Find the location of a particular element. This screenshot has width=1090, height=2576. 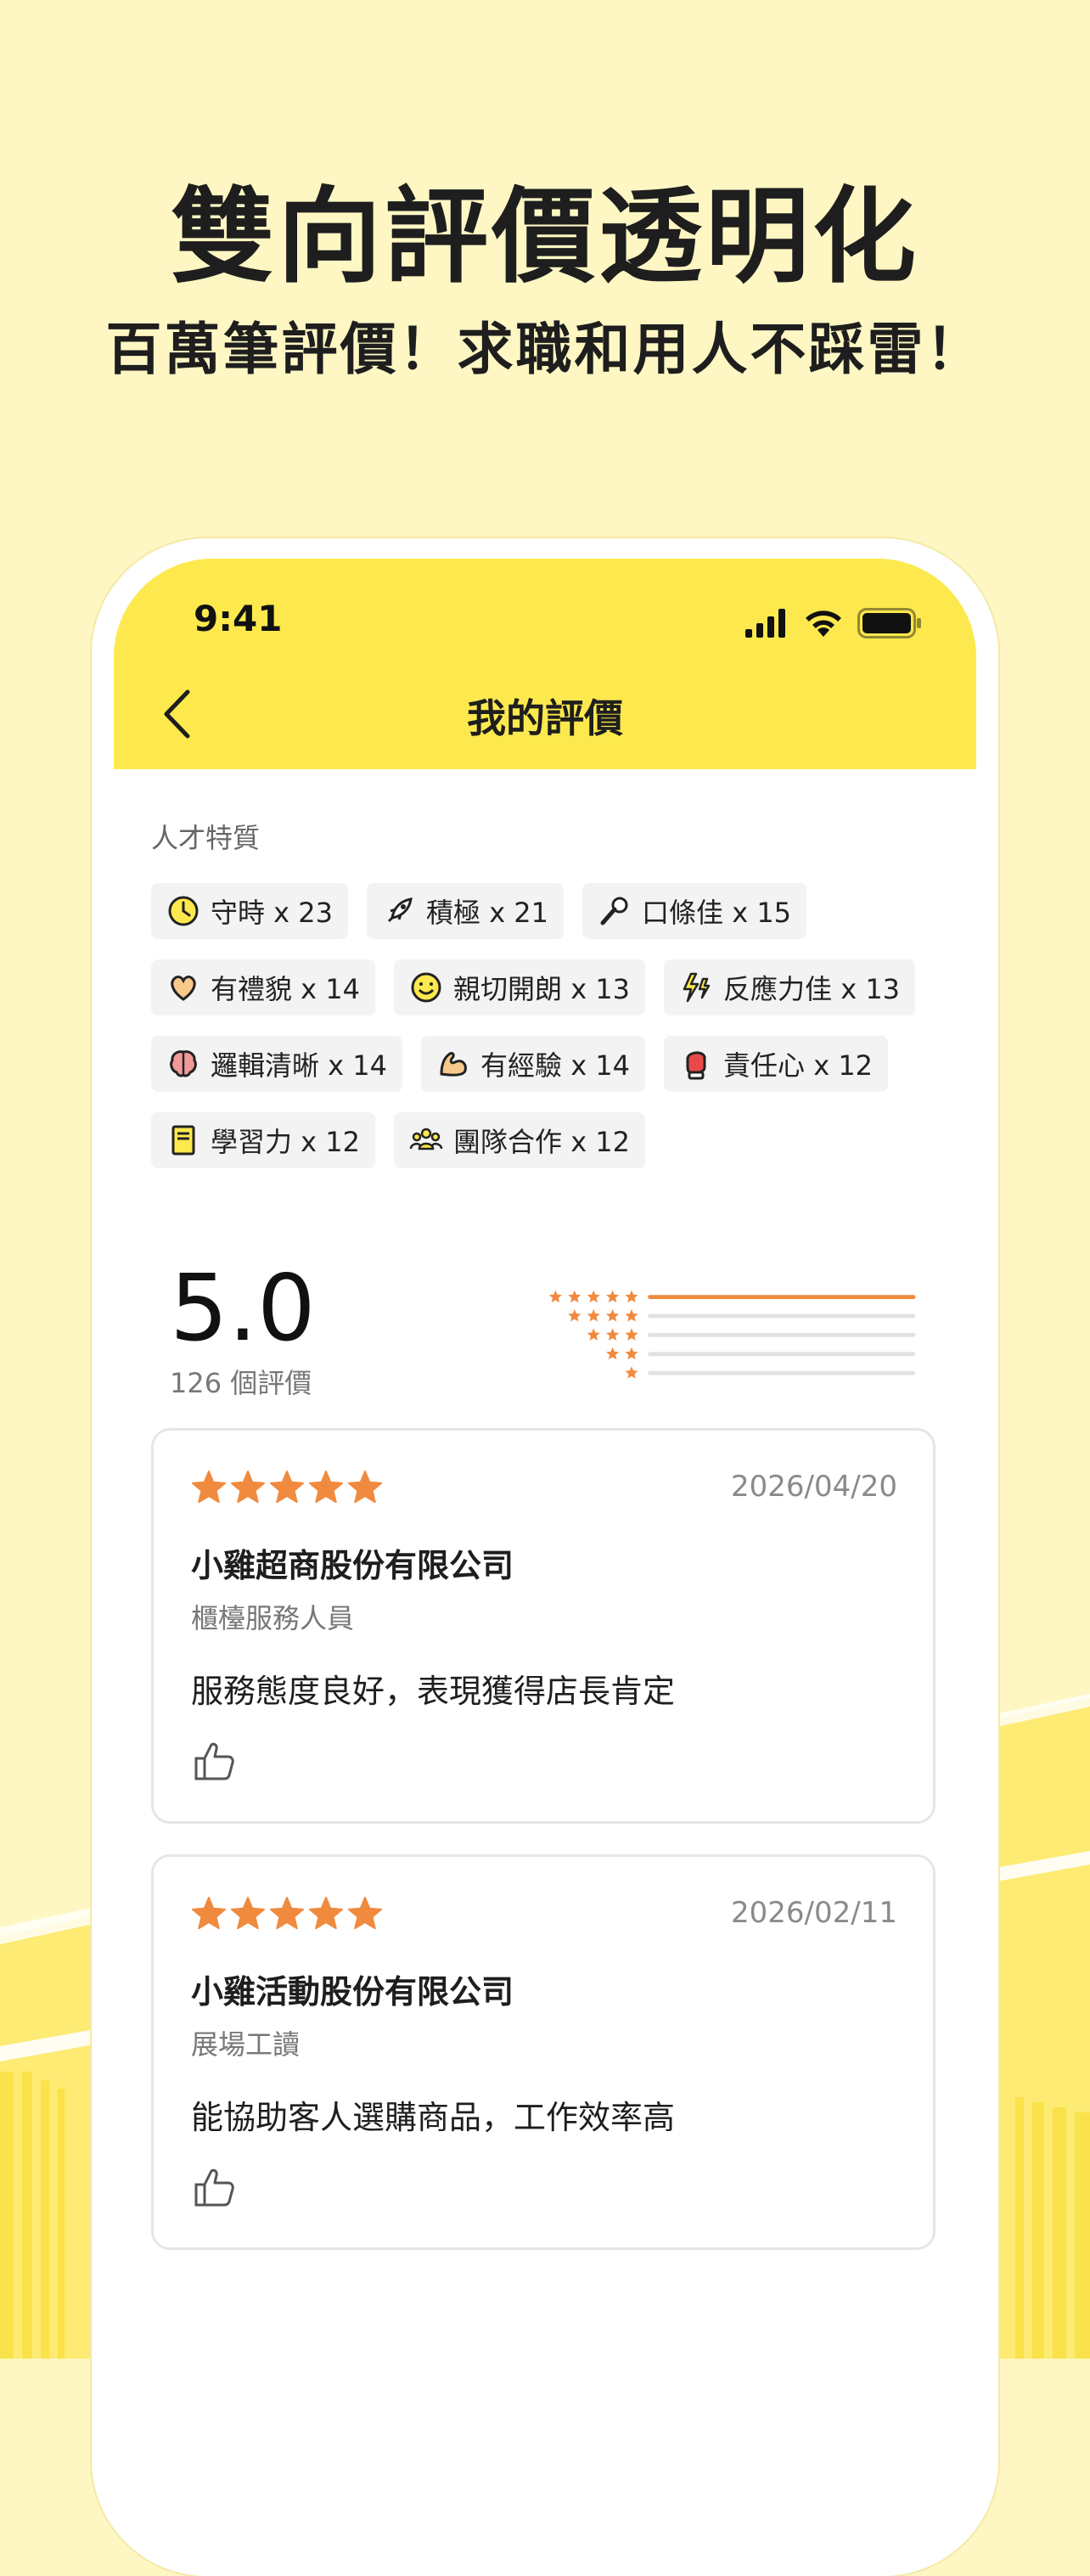

heart-hands-icon is located at coordinates (183, 987).